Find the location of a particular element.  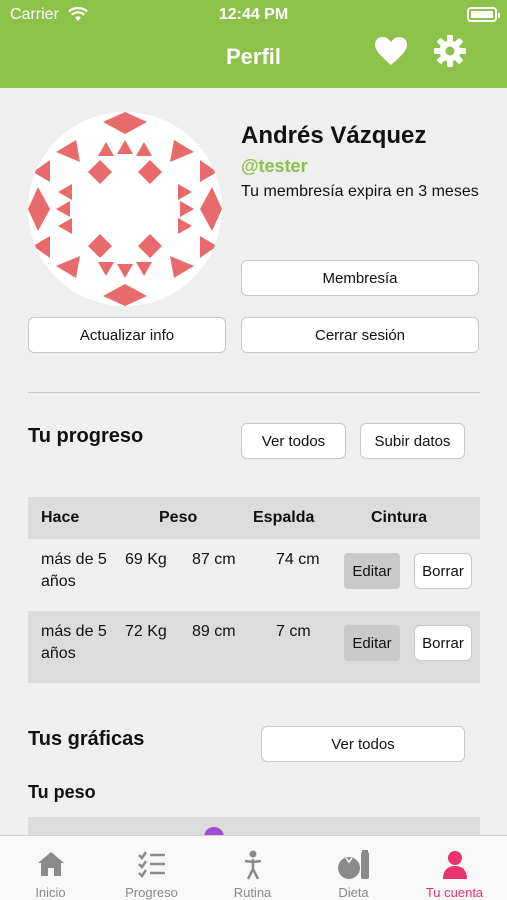

cell-waist: 74 cm is located at coordinates (298, 559).